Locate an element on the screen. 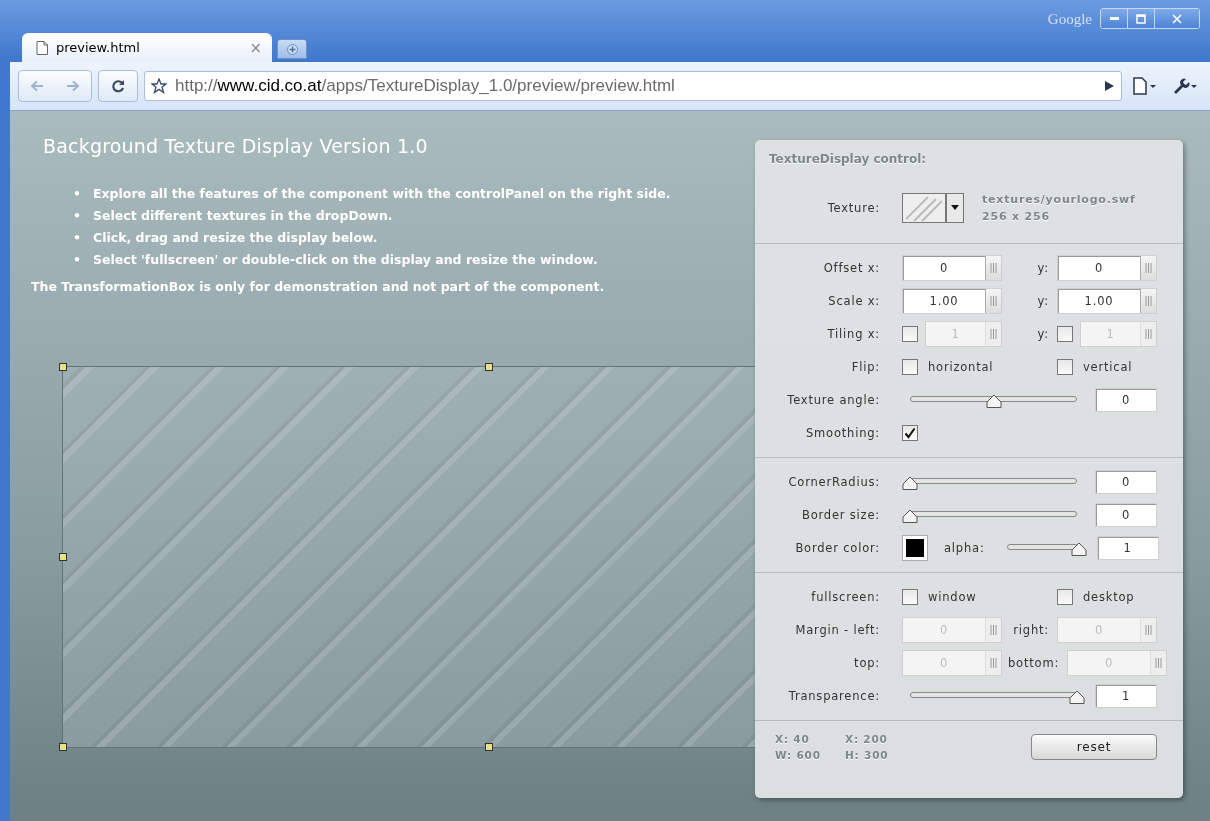 The width and height of the screenshot is (1210, 821). reload-icon is located at coordinates (118, 86).